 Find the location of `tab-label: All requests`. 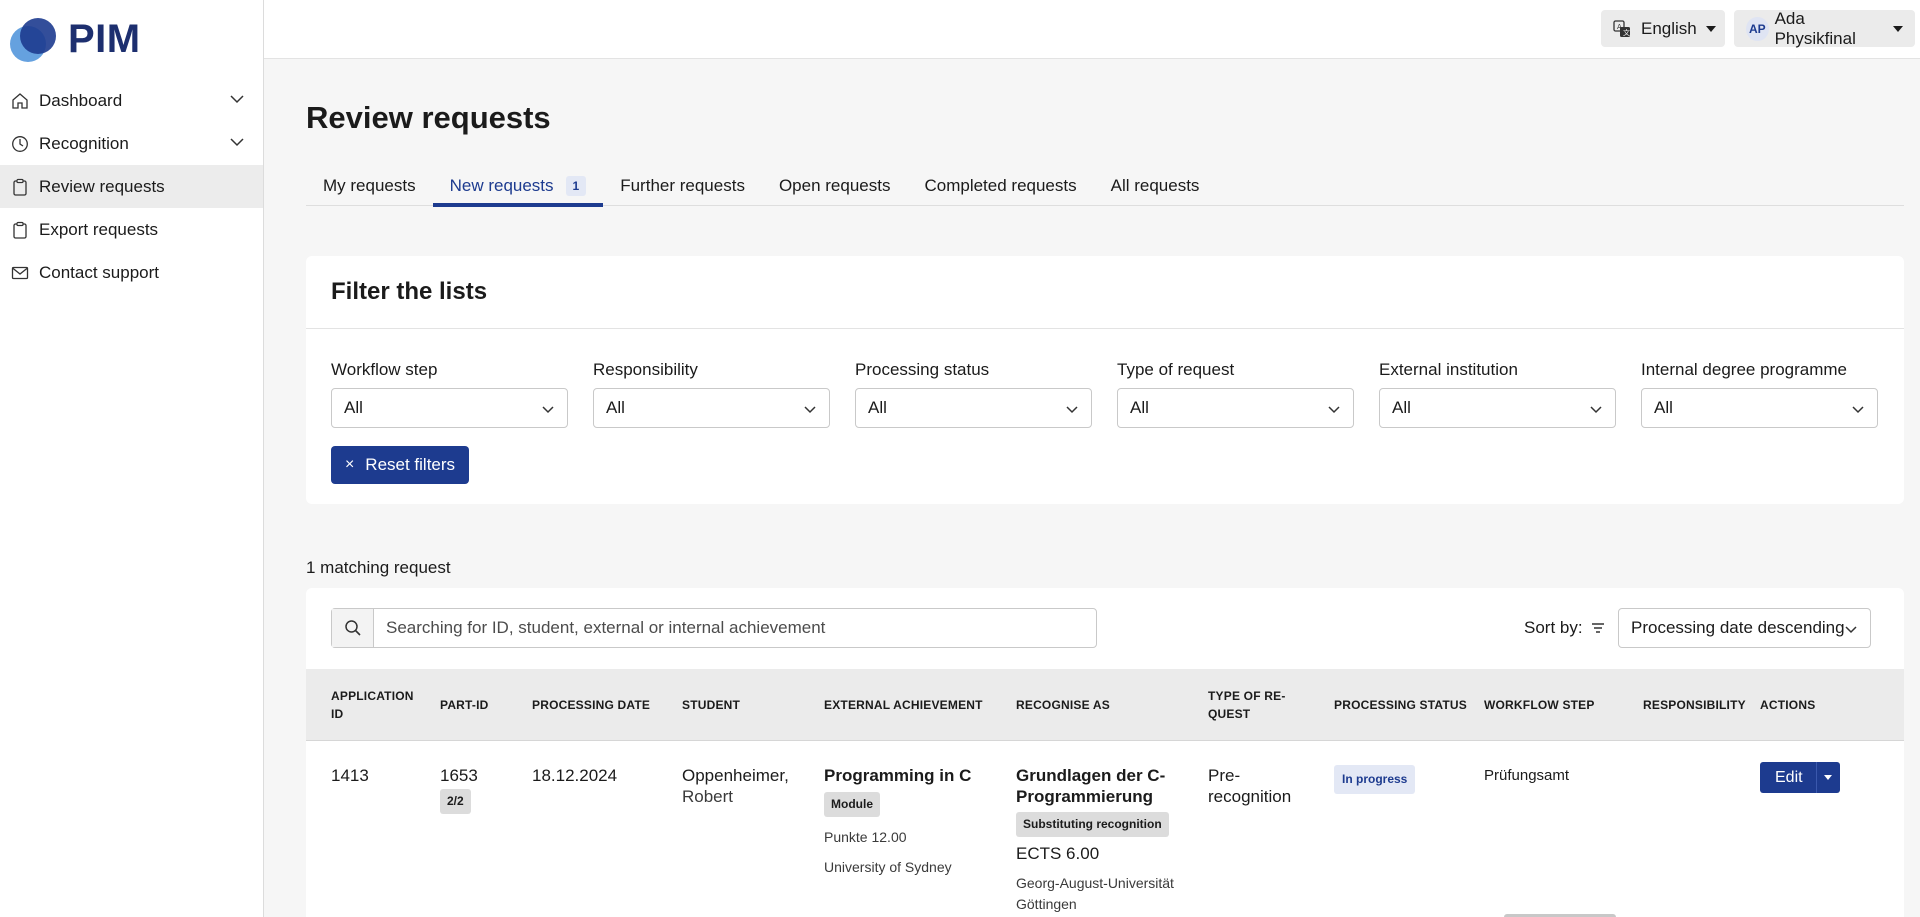

tab-label: All requests is located at coordinates (1155, 185).